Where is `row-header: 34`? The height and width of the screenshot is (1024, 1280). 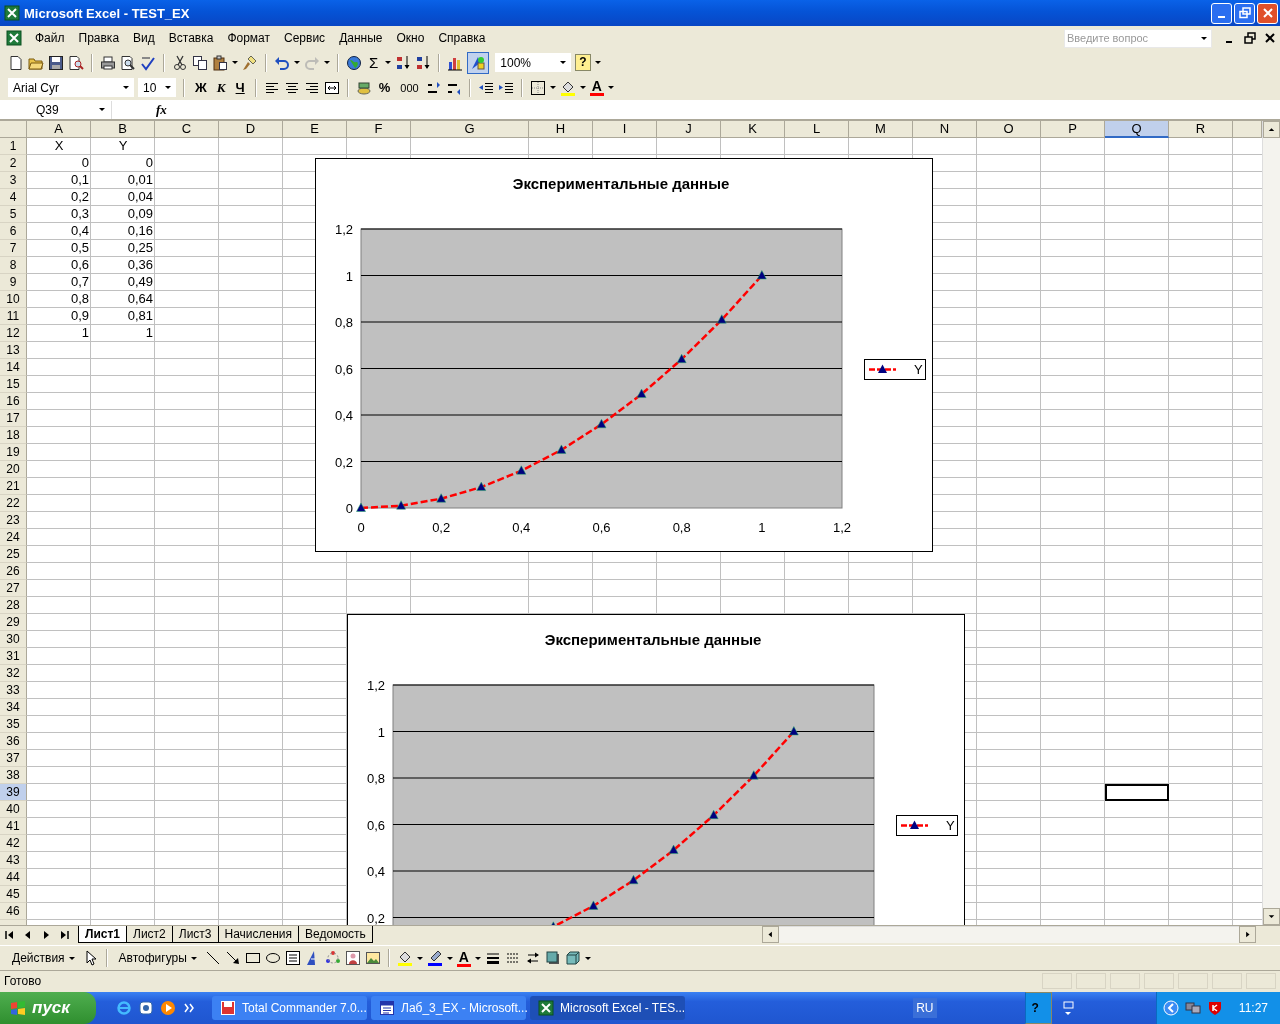
row-header: 34 is located at coordinates (13, 707).